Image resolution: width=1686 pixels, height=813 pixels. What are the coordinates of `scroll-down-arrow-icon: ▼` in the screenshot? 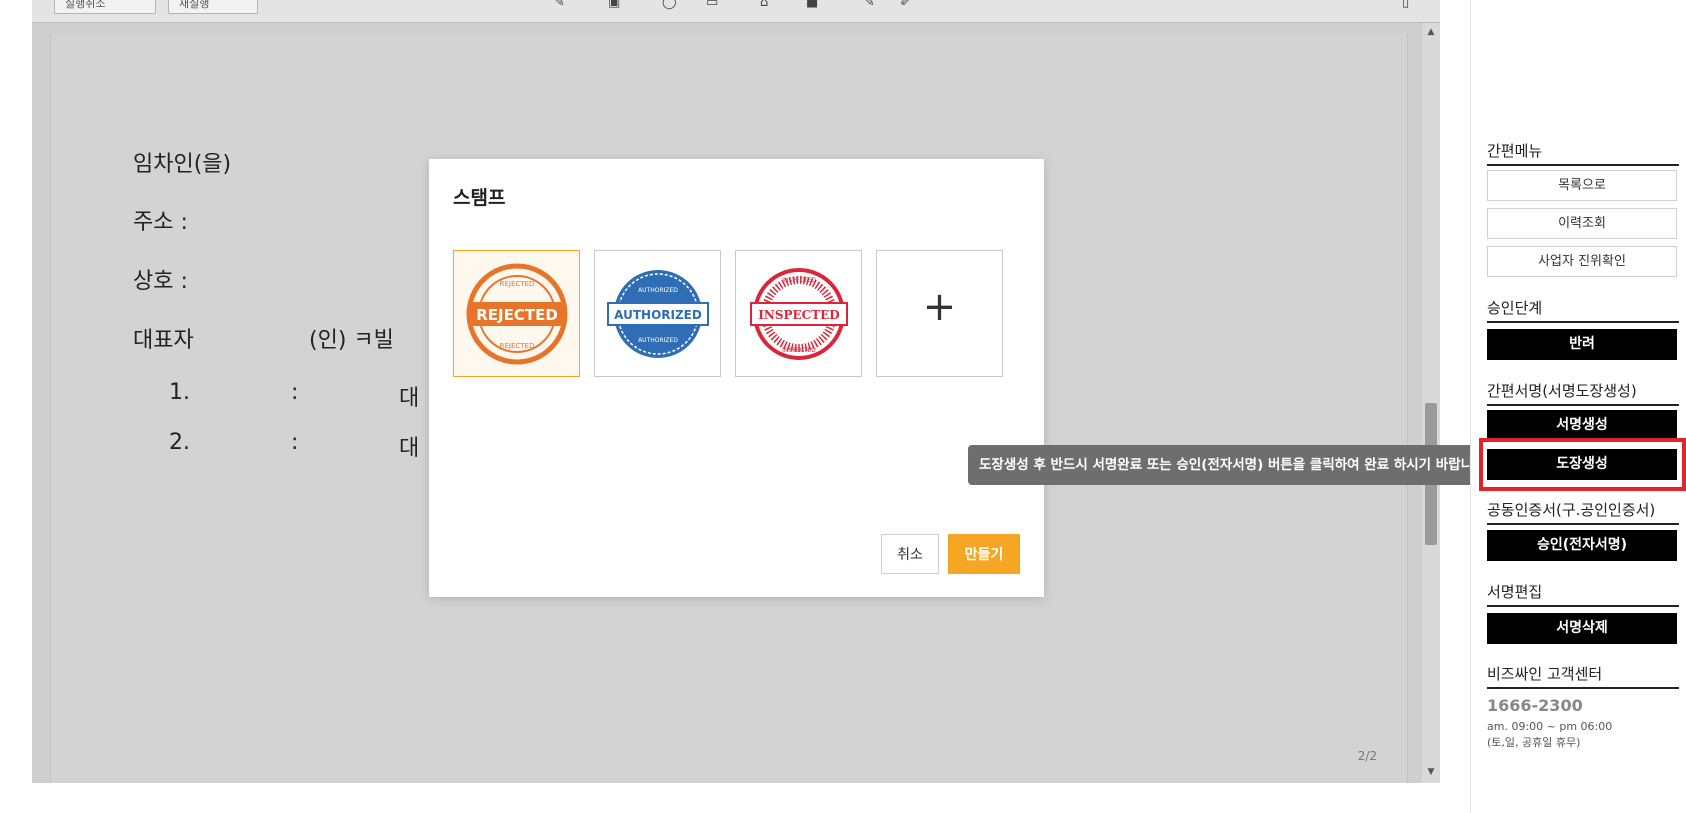 It's located at (1431, 773).